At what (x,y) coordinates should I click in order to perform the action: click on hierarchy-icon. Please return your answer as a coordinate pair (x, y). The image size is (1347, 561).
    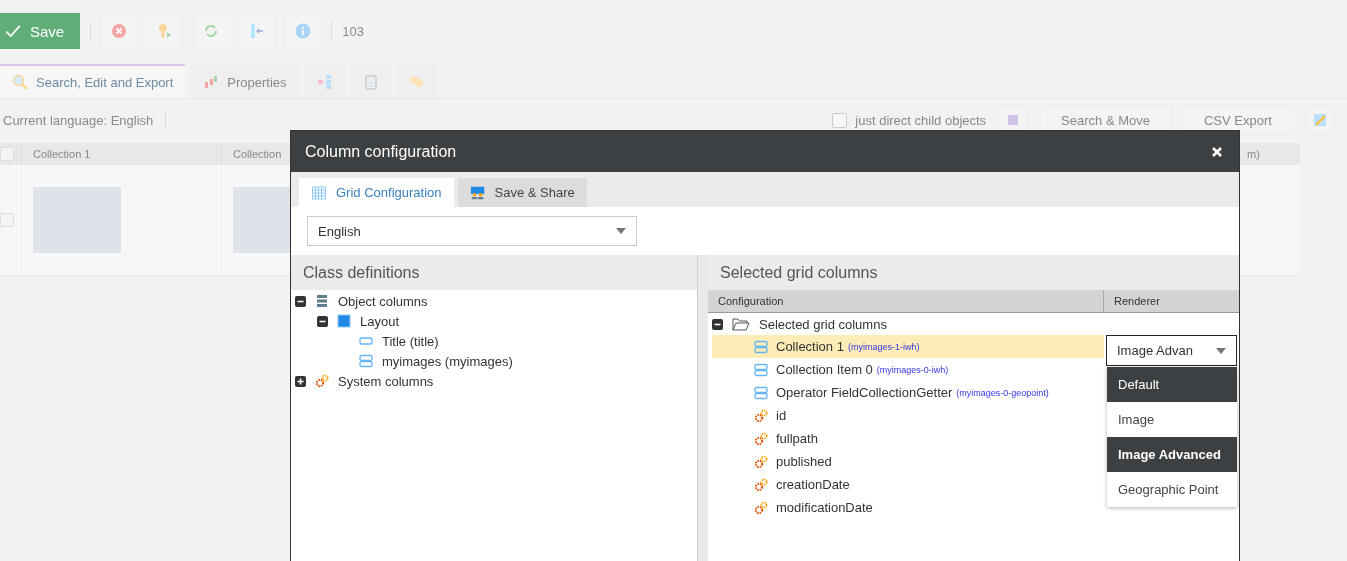
    Looking at the image, I should click on (324, 82).